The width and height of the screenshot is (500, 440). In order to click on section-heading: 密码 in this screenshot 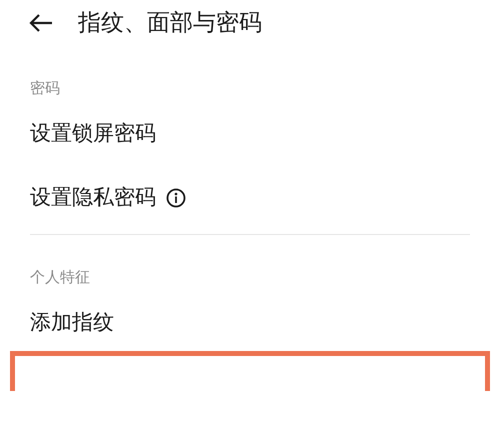, I will do `click(45, 88)`.